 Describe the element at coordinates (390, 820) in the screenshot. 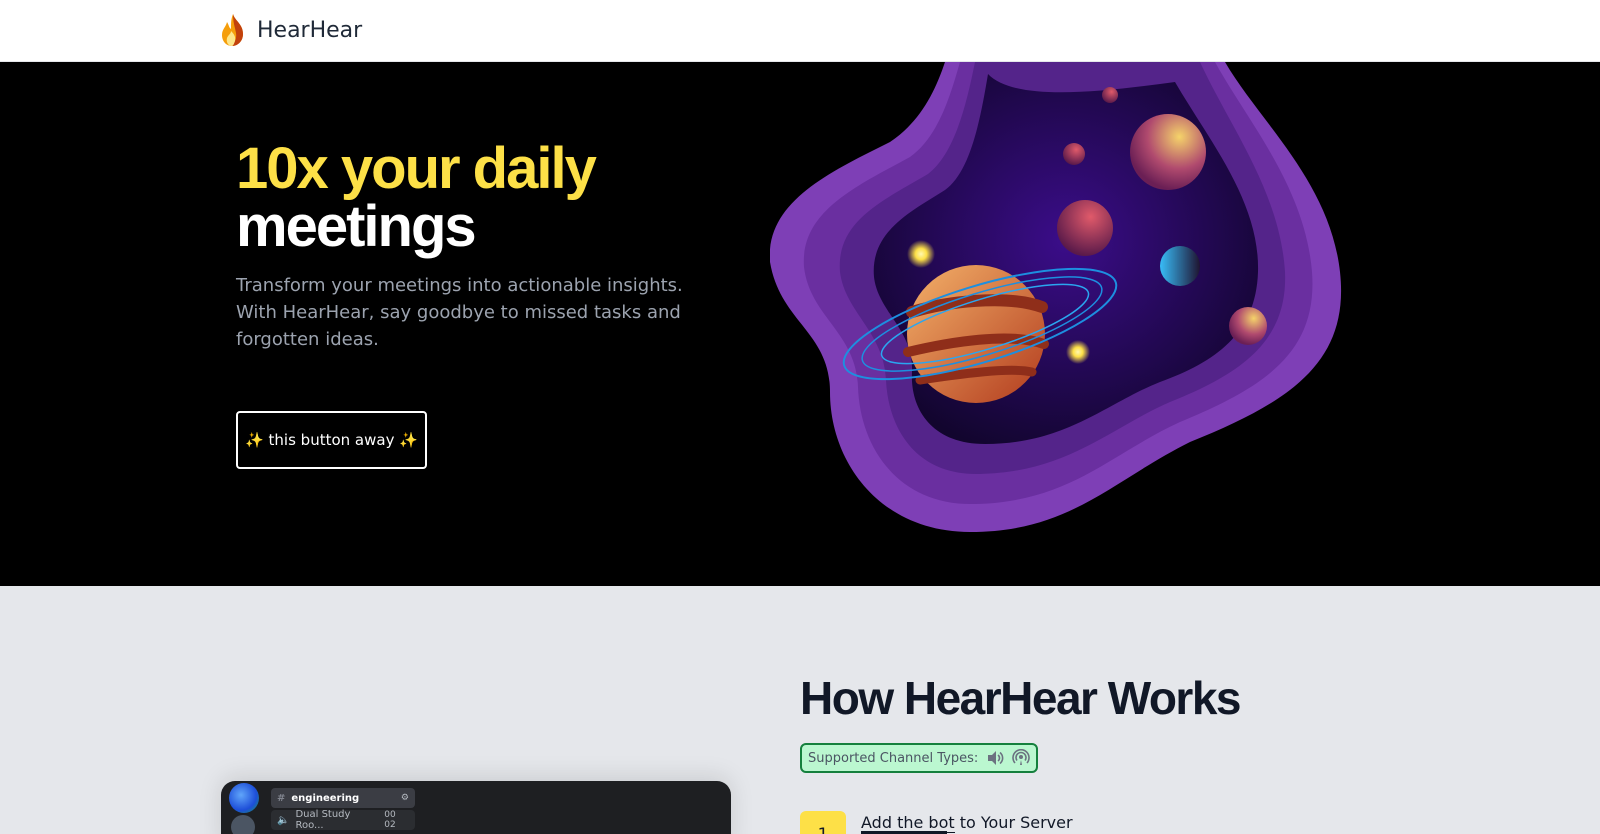

I see `channel-meta: 00 02` at that location.